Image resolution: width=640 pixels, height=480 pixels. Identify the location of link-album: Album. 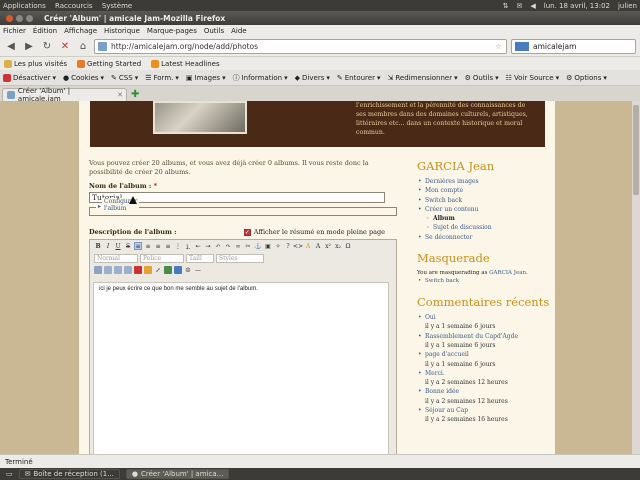
(489, 219).